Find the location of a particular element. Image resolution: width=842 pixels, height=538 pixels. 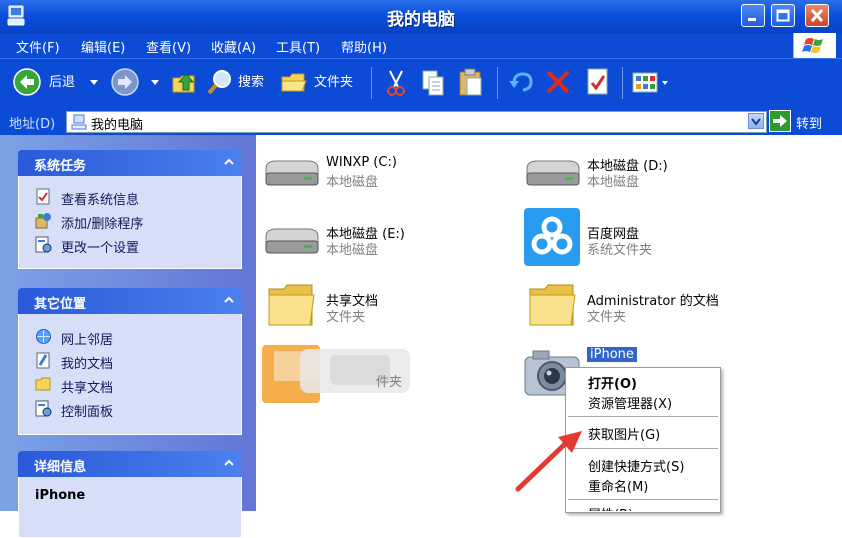

context-get-pictures: 获取图片(G) is located at coordinates (624, 433).